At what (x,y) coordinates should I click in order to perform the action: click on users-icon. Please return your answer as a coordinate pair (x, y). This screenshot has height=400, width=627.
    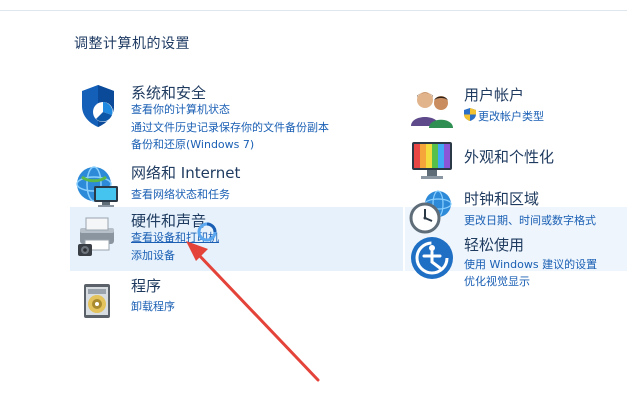
    Looking at the image, I should click on (432, 110).